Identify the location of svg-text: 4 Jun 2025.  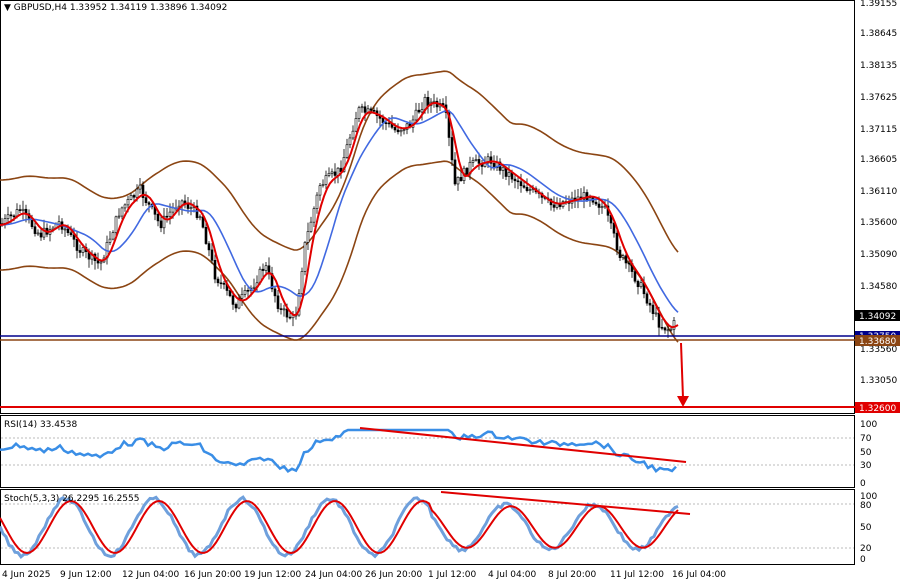
(26, 575).